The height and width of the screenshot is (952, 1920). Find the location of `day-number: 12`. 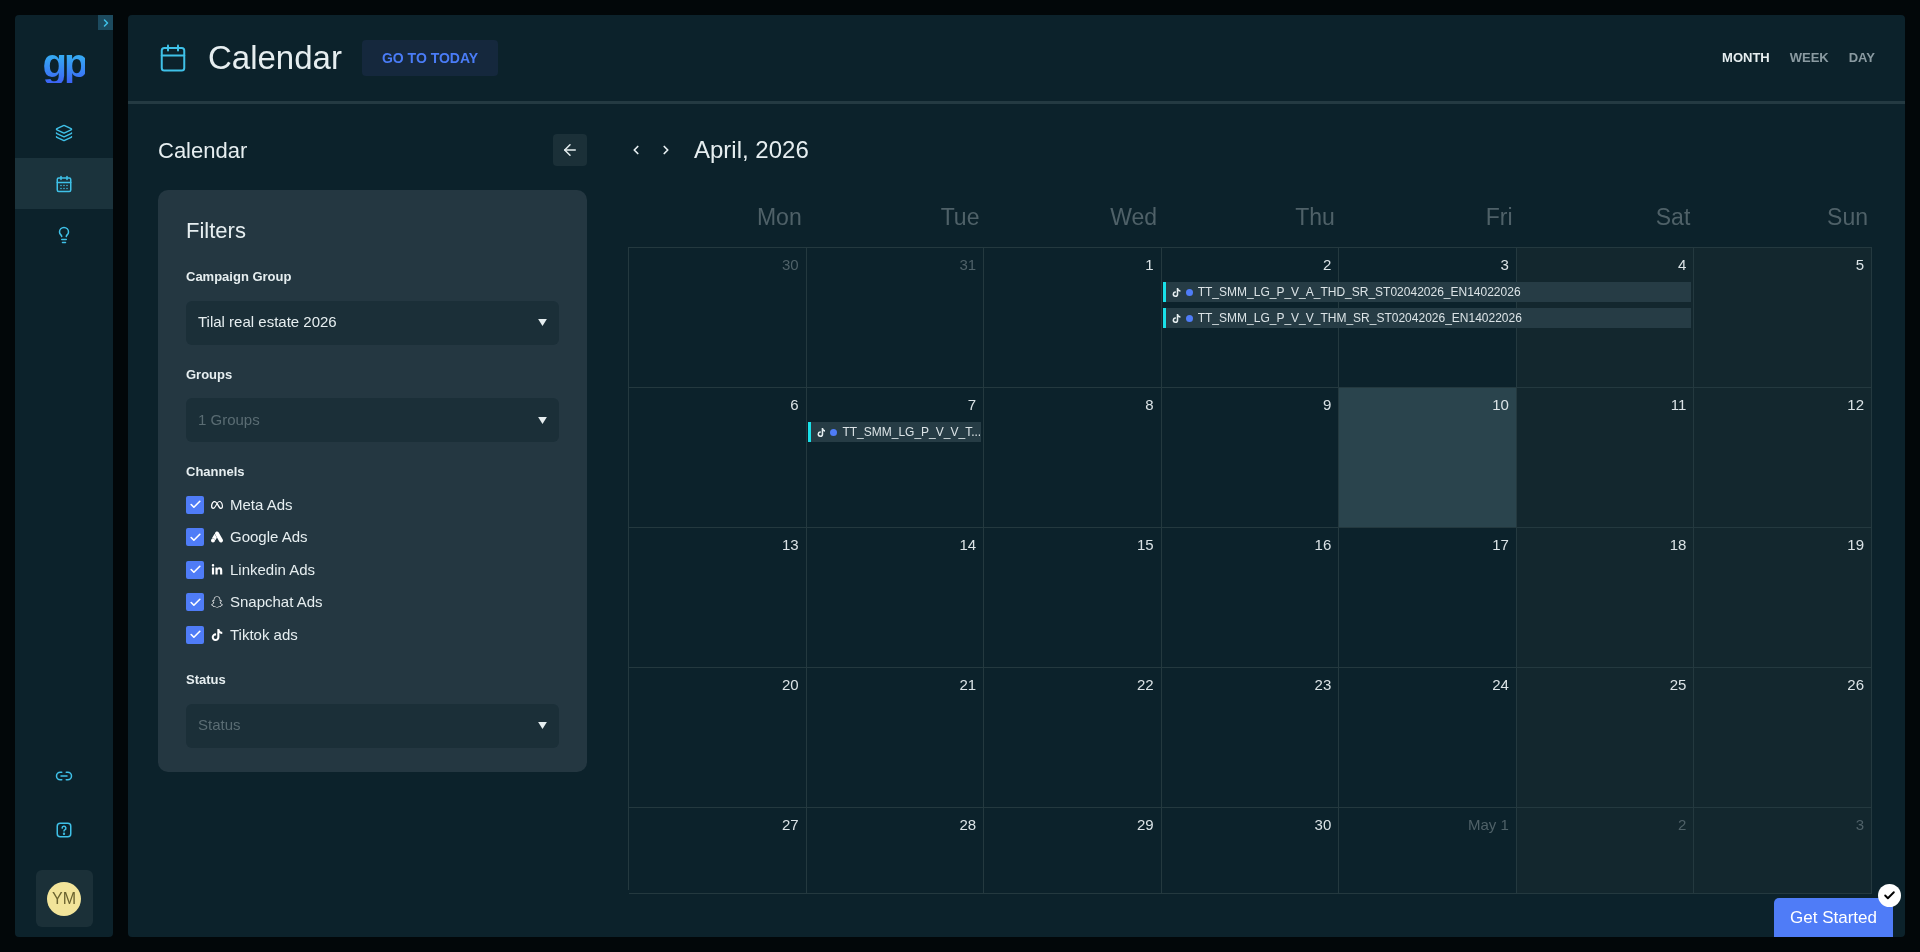

day-number: 12 is located at coordinates (1855, 405).